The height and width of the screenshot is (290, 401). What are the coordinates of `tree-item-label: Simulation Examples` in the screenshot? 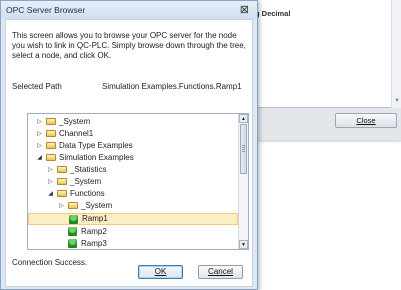 It's located at (96, 157).